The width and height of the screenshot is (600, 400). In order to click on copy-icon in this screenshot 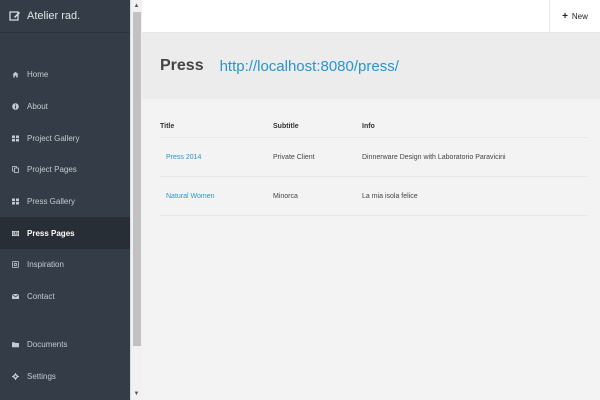, I will do `click(15, 170)`.